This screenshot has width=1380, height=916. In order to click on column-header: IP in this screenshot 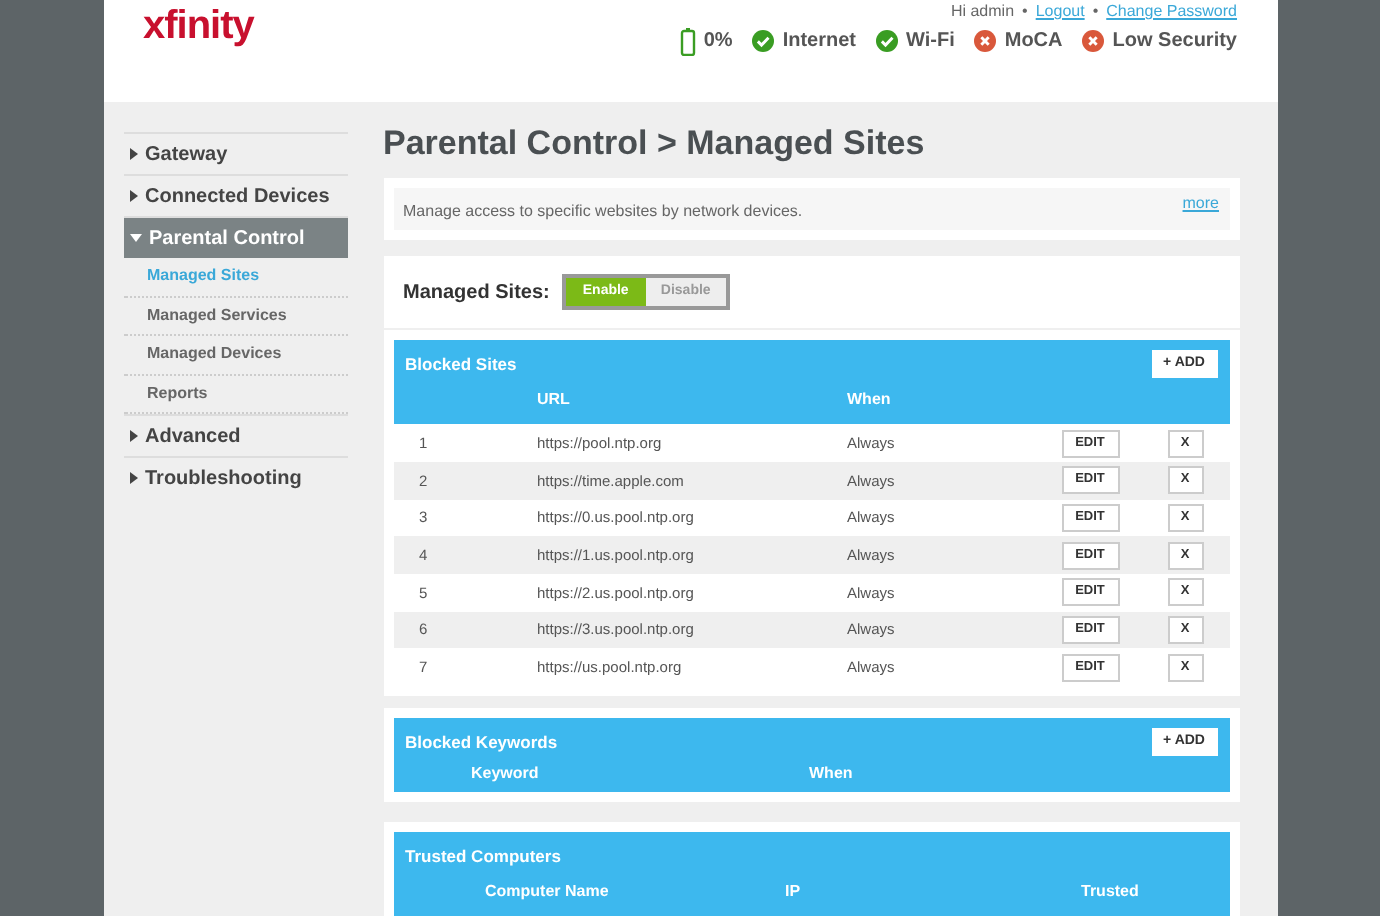, I will do `click(794, 892)`.